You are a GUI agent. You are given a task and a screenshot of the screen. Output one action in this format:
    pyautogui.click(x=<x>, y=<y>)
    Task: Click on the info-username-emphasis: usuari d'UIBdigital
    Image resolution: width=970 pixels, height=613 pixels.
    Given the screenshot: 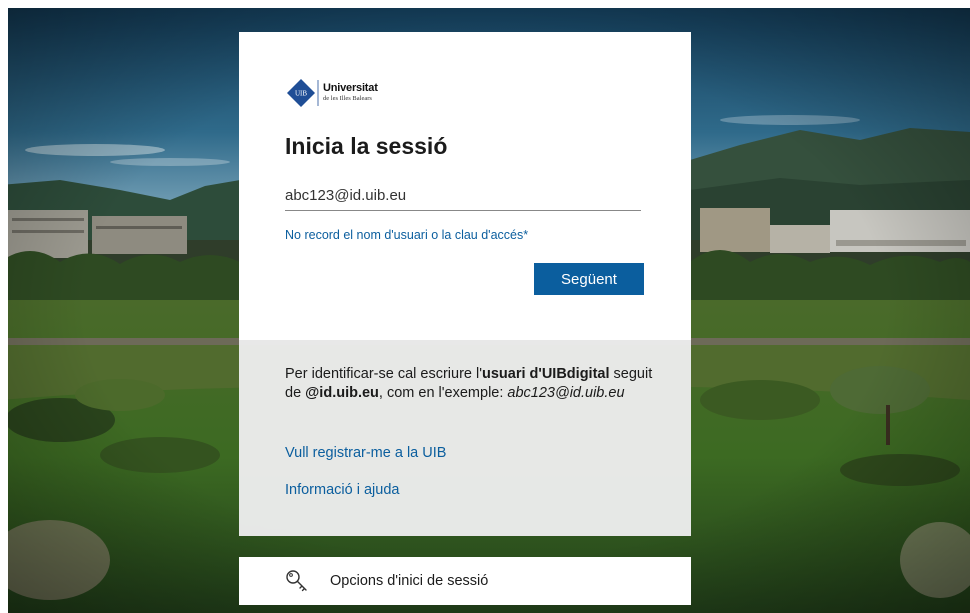 What is the action you would take?
    pyautogui.click(x=545, y=374)
    